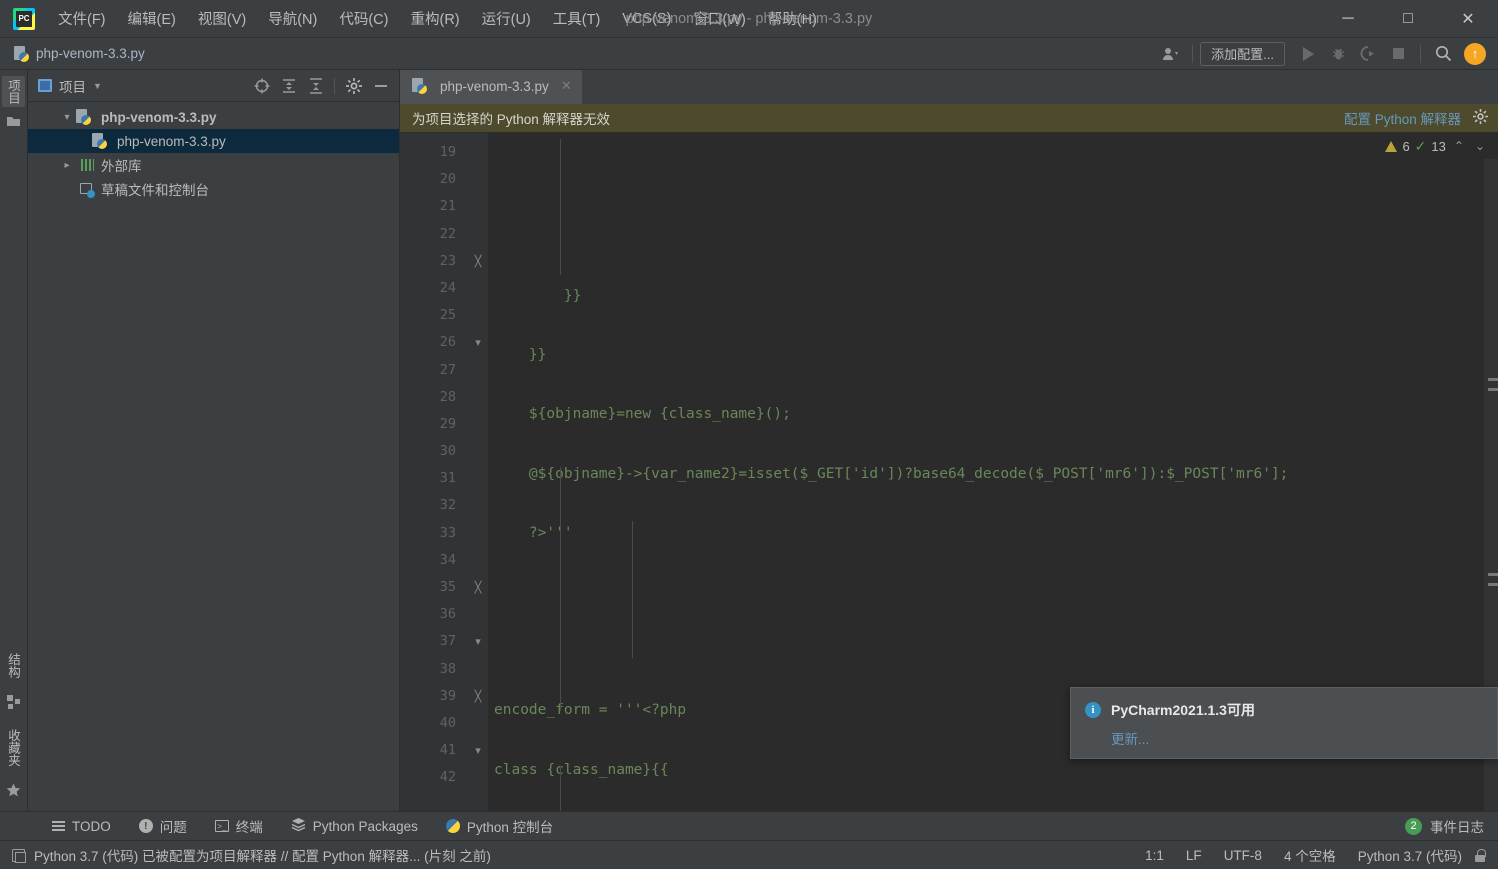 This screenshot has width=1498, height=869. Describe the element at coordinates (13, 123) in the screenshot. I see `commit-folder-icon` at that location.